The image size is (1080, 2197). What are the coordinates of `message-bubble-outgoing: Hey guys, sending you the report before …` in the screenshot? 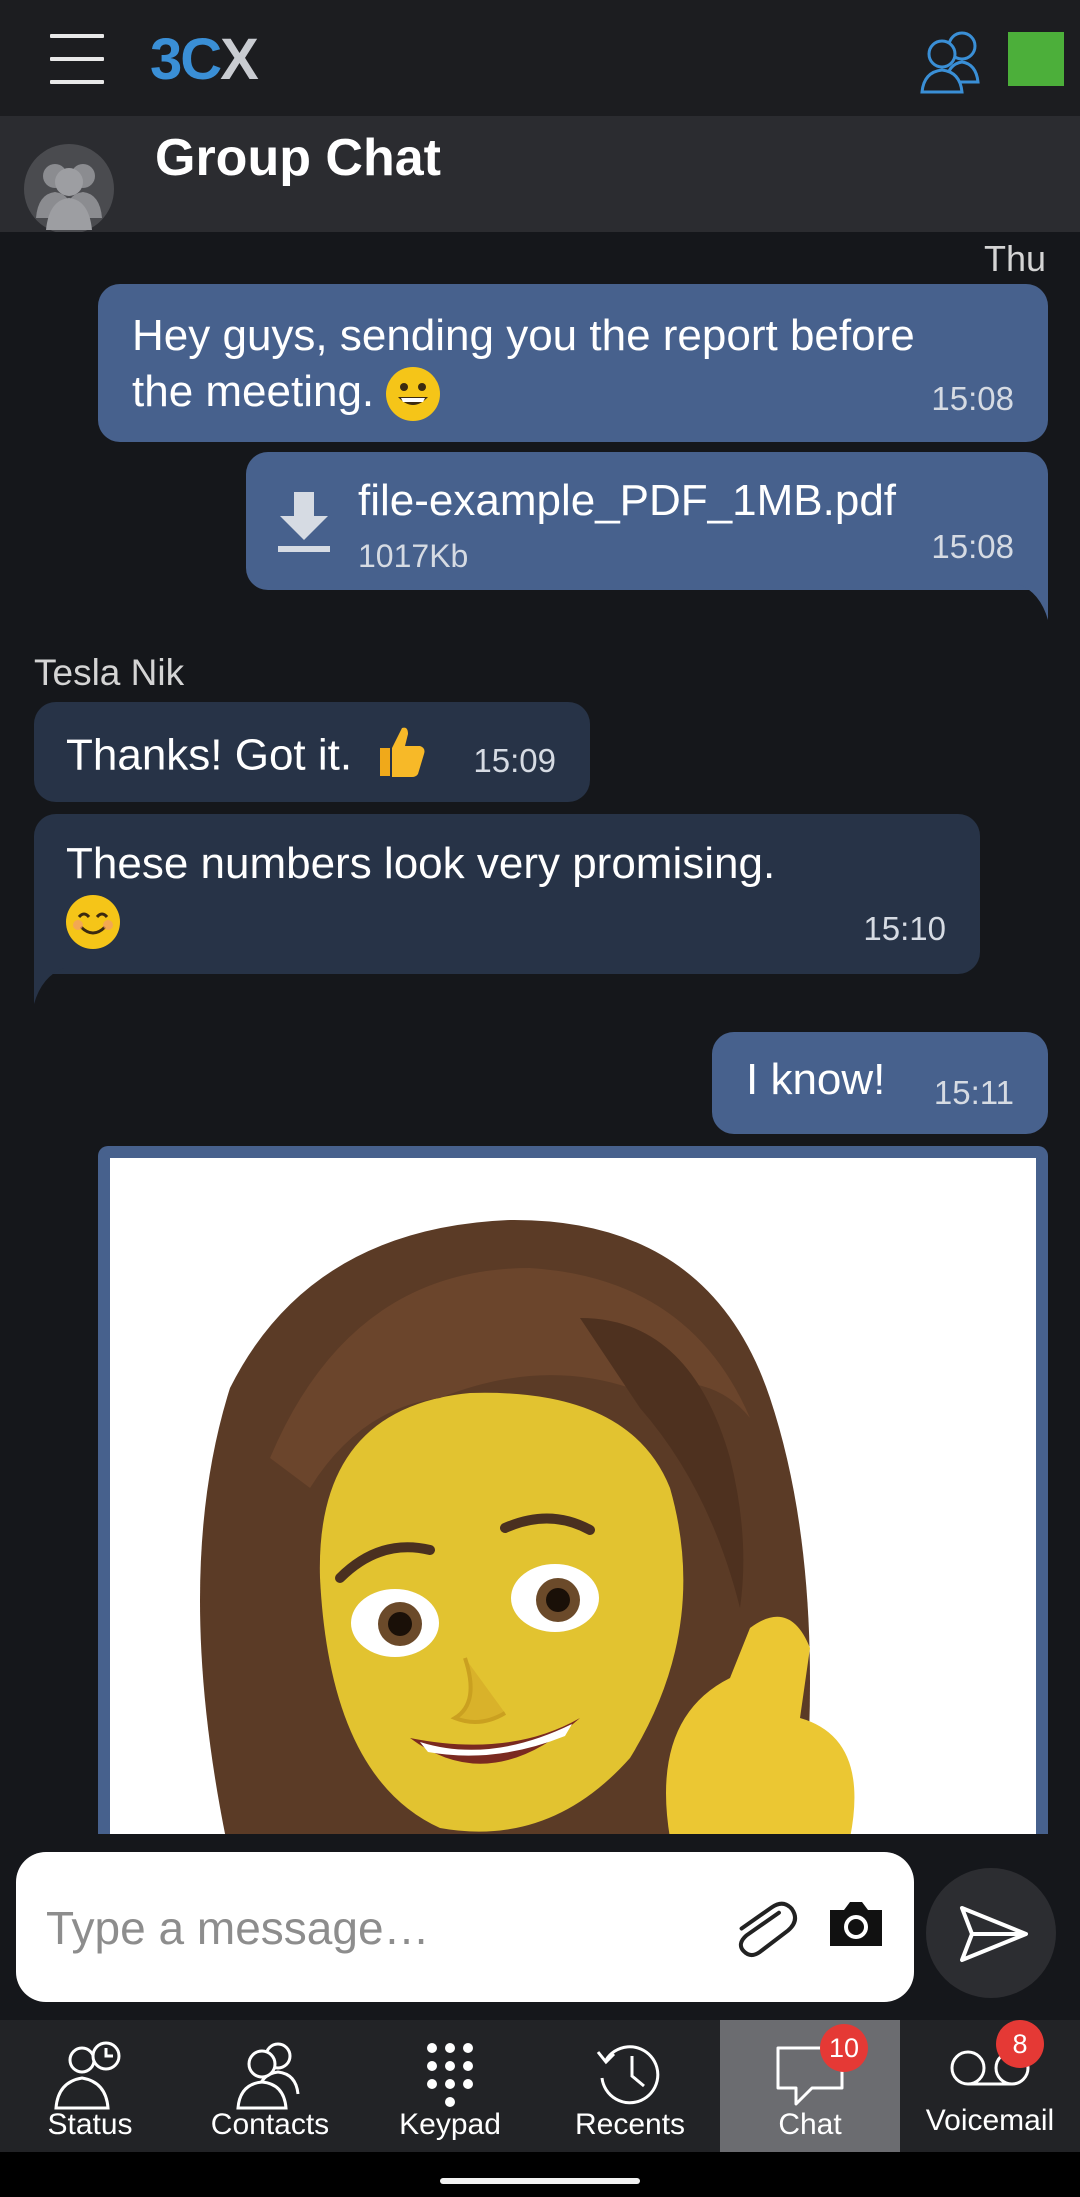 It's located at (573, 363).